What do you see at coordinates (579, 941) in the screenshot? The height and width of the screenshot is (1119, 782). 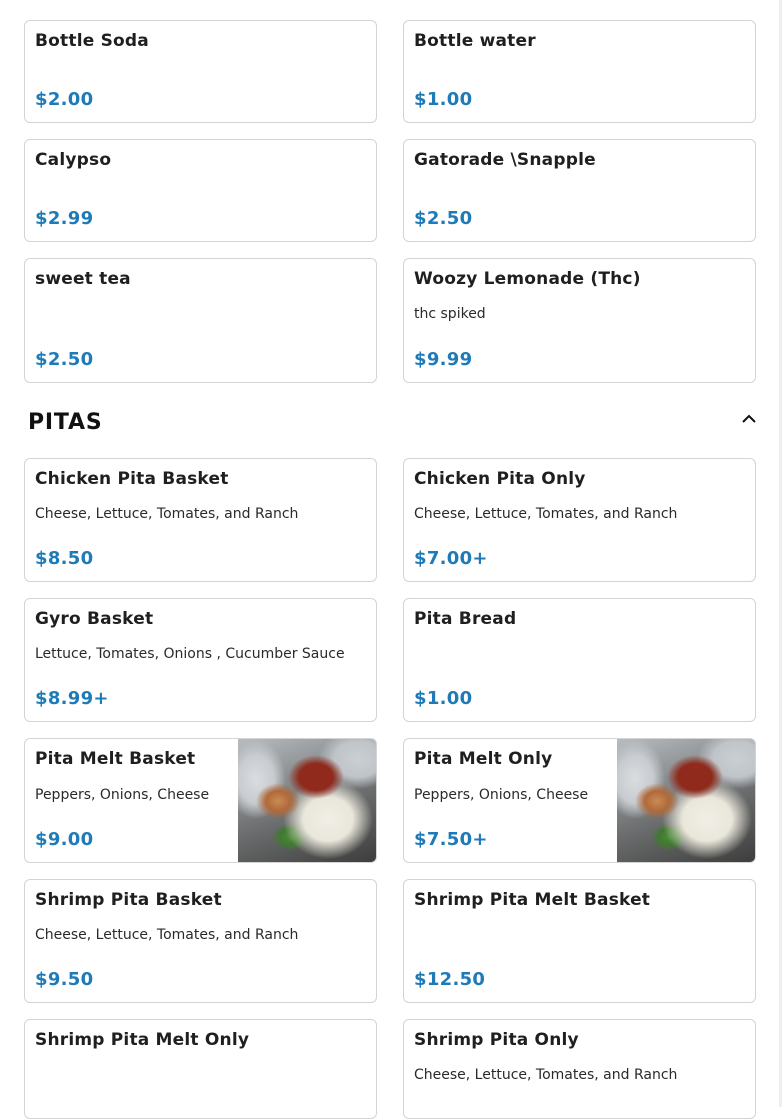 I see `menu-item-card: Shrimp Pita Melt Basket $12.50` at bounding box center [579, 941].